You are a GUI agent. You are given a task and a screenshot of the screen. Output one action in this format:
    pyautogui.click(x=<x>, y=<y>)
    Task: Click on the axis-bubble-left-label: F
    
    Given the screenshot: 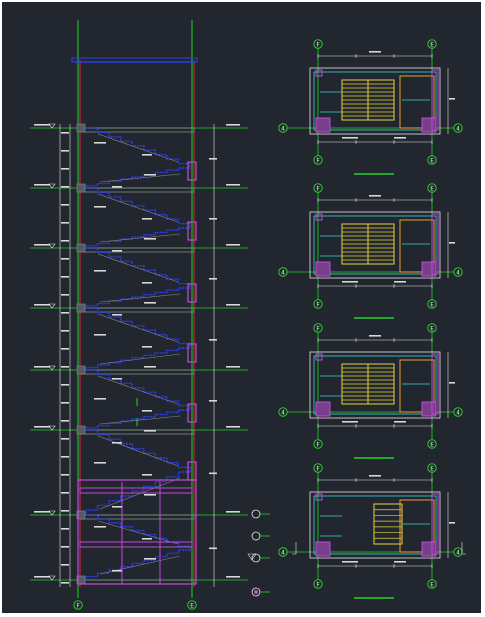 What is the action you would take?
    pyautogui.click(x=78, y=605)
    